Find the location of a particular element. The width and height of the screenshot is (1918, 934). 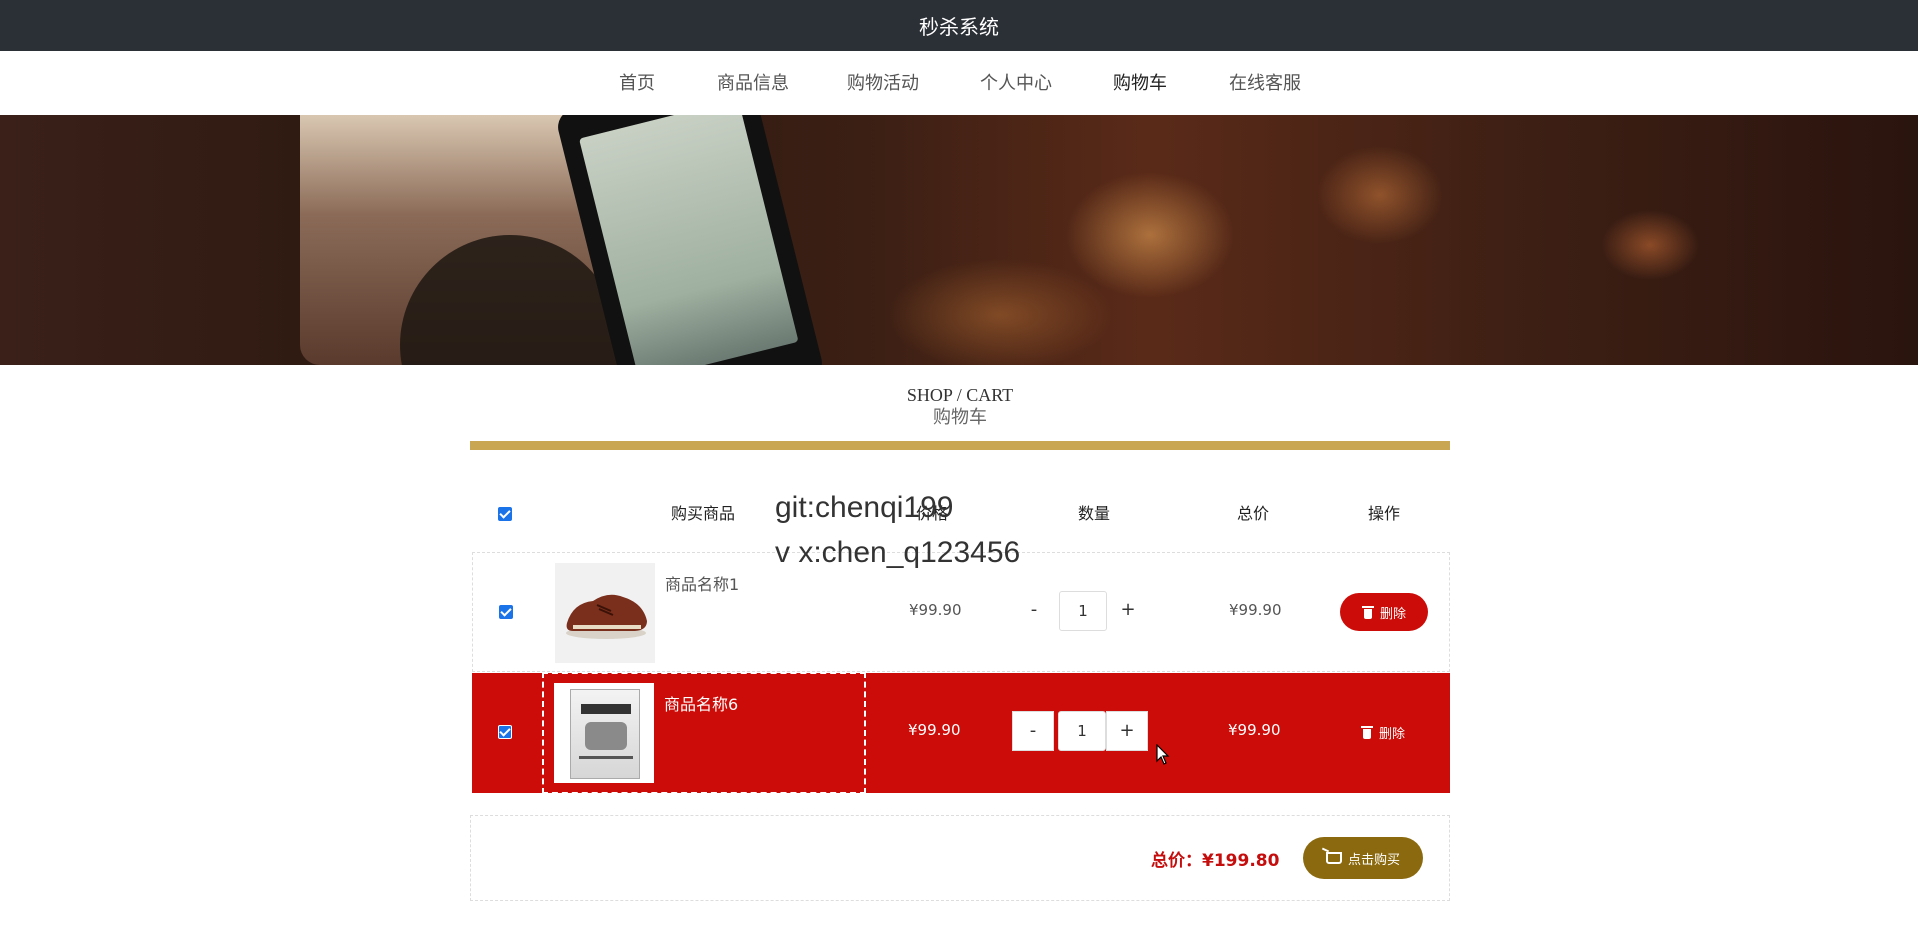

book-image is located at coordinates (605, 734).